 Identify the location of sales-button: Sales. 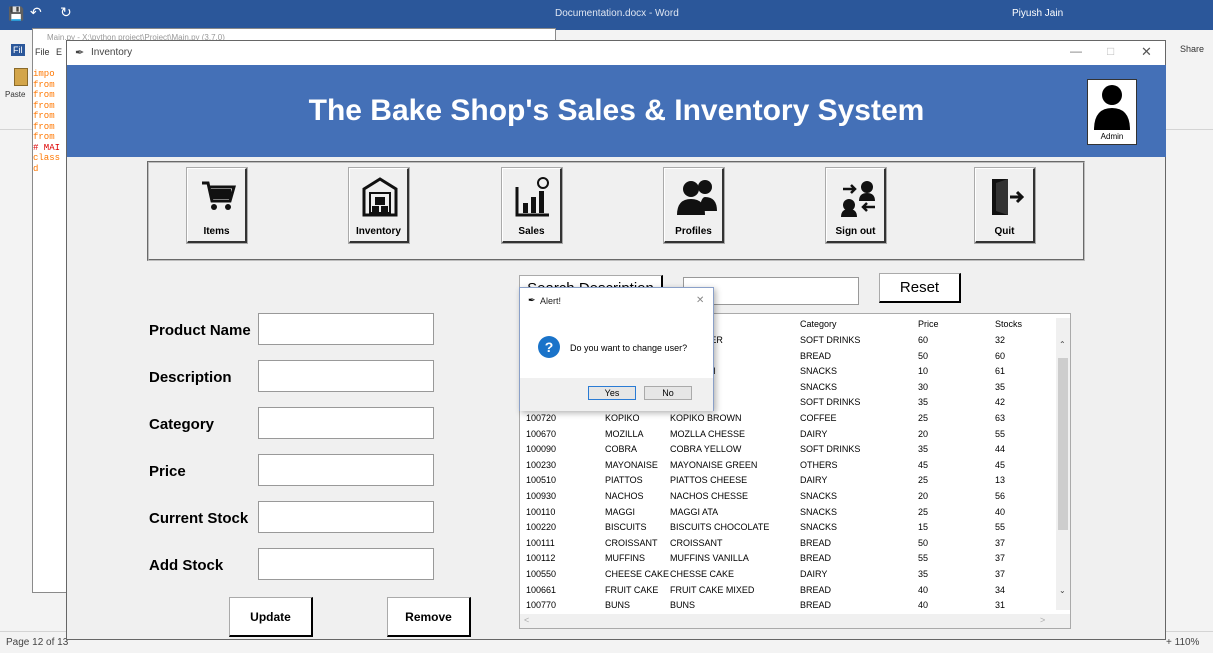
(532, 205).